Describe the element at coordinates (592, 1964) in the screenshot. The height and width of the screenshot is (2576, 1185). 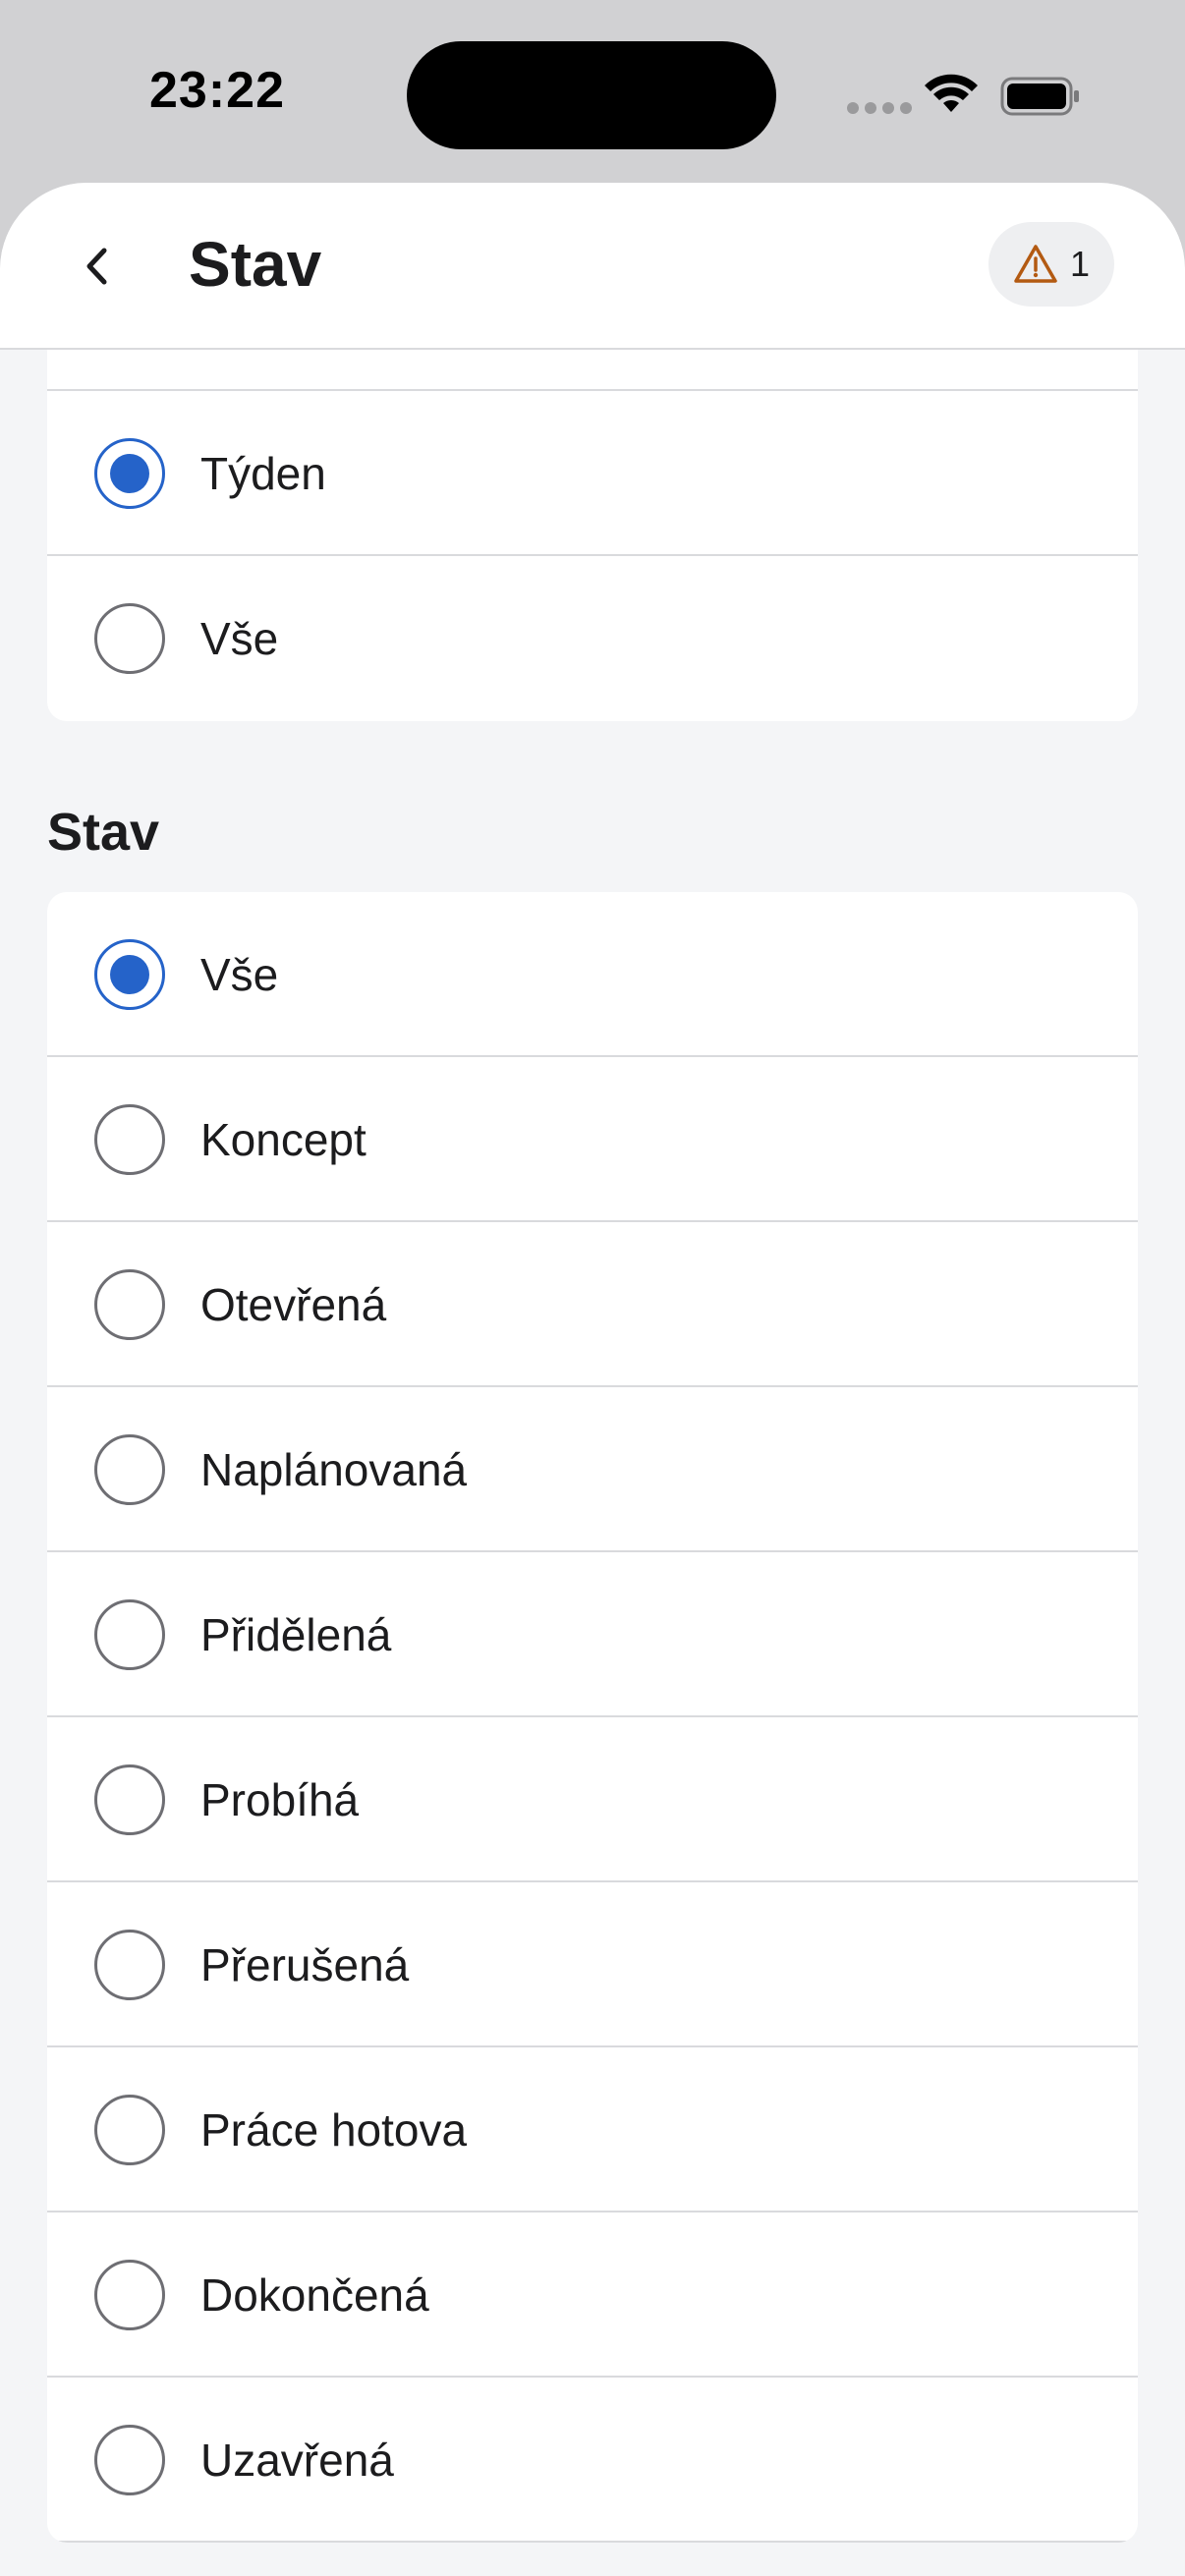
I see `list-item-status-interrupted: Přerušená` at that location.